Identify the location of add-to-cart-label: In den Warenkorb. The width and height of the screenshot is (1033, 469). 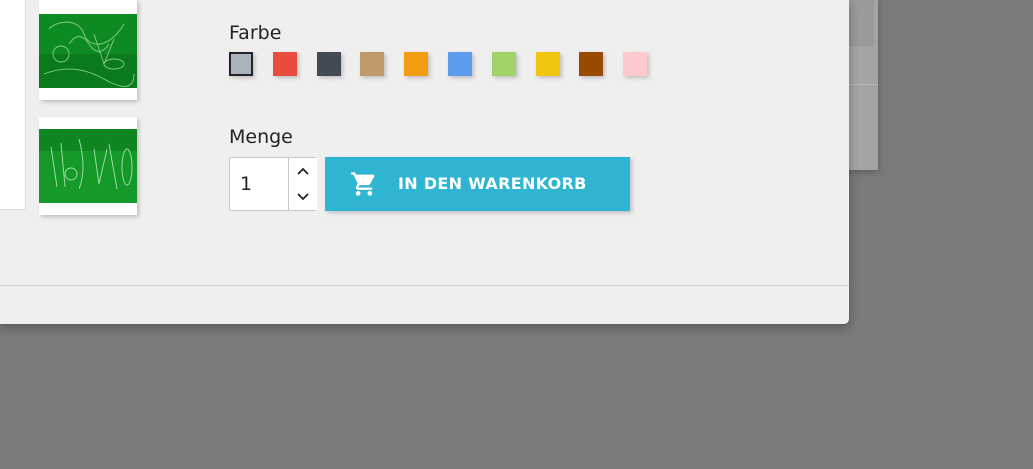
(492, 183).